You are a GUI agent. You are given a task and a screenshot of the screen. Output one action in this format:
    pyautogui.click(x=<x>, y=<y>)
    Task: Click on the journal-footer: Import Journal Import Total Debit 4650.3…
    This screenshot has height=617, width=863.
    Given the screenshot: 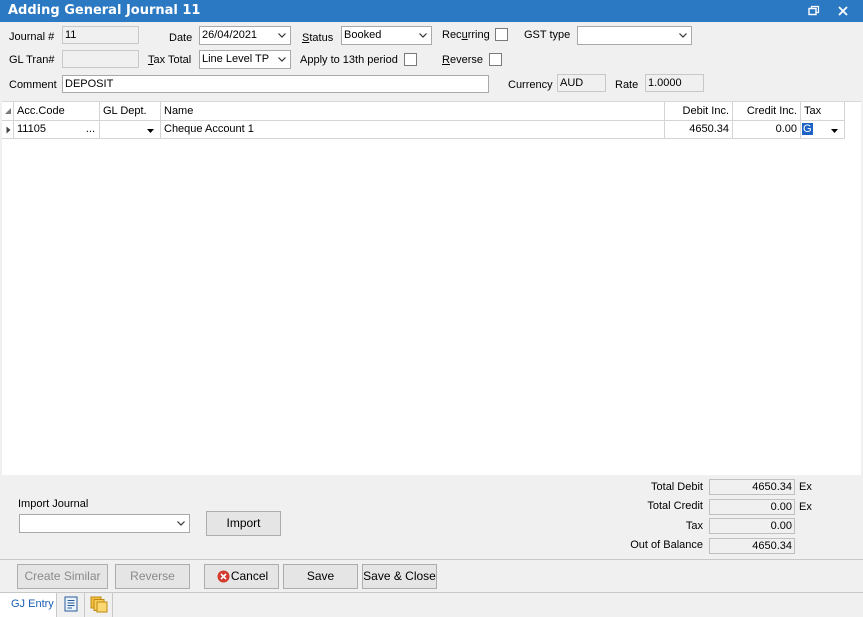 What is the action you would take?
    pyautogui.click(x=431, y=517)
    